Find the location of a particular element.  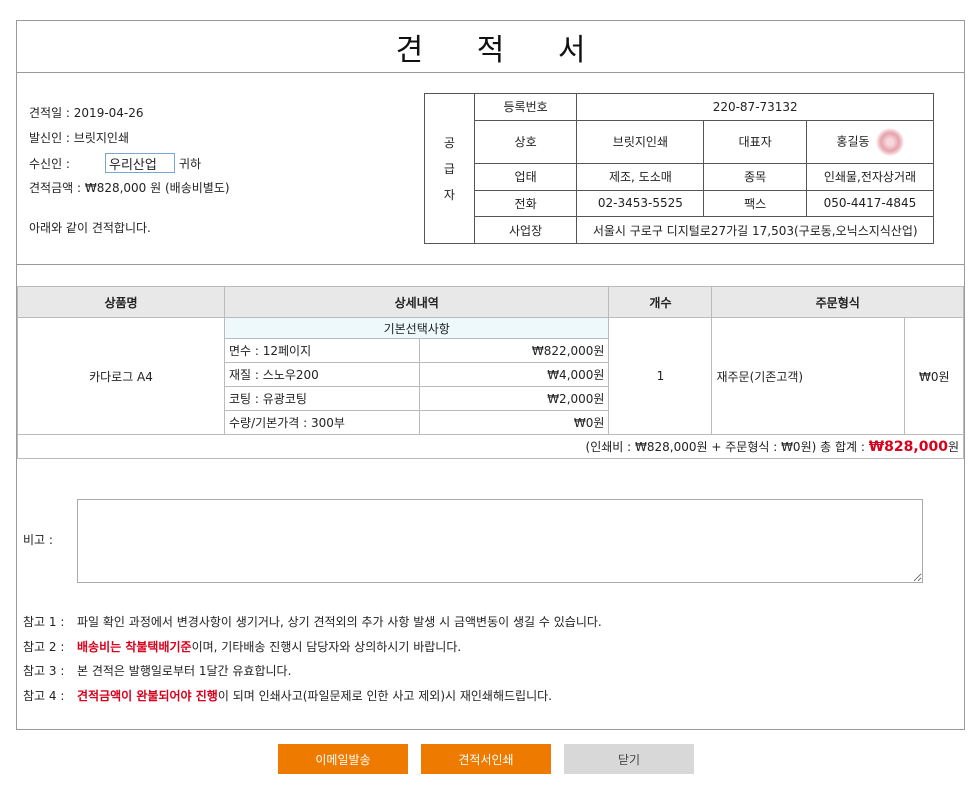

total-amount: ₩828,000 is located at coordinates (908, 447).